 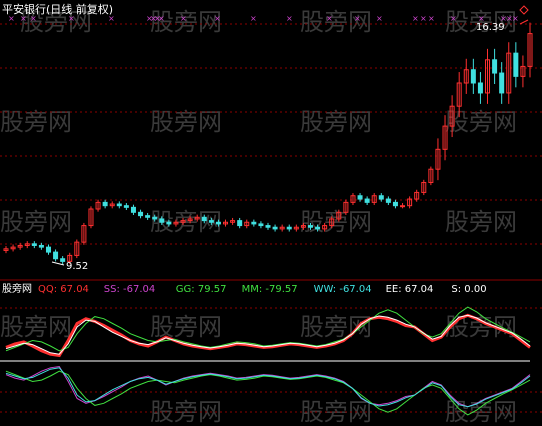 I want to click on chart-title: 平安银行(日线 前复权), so click(x=57, y=9).